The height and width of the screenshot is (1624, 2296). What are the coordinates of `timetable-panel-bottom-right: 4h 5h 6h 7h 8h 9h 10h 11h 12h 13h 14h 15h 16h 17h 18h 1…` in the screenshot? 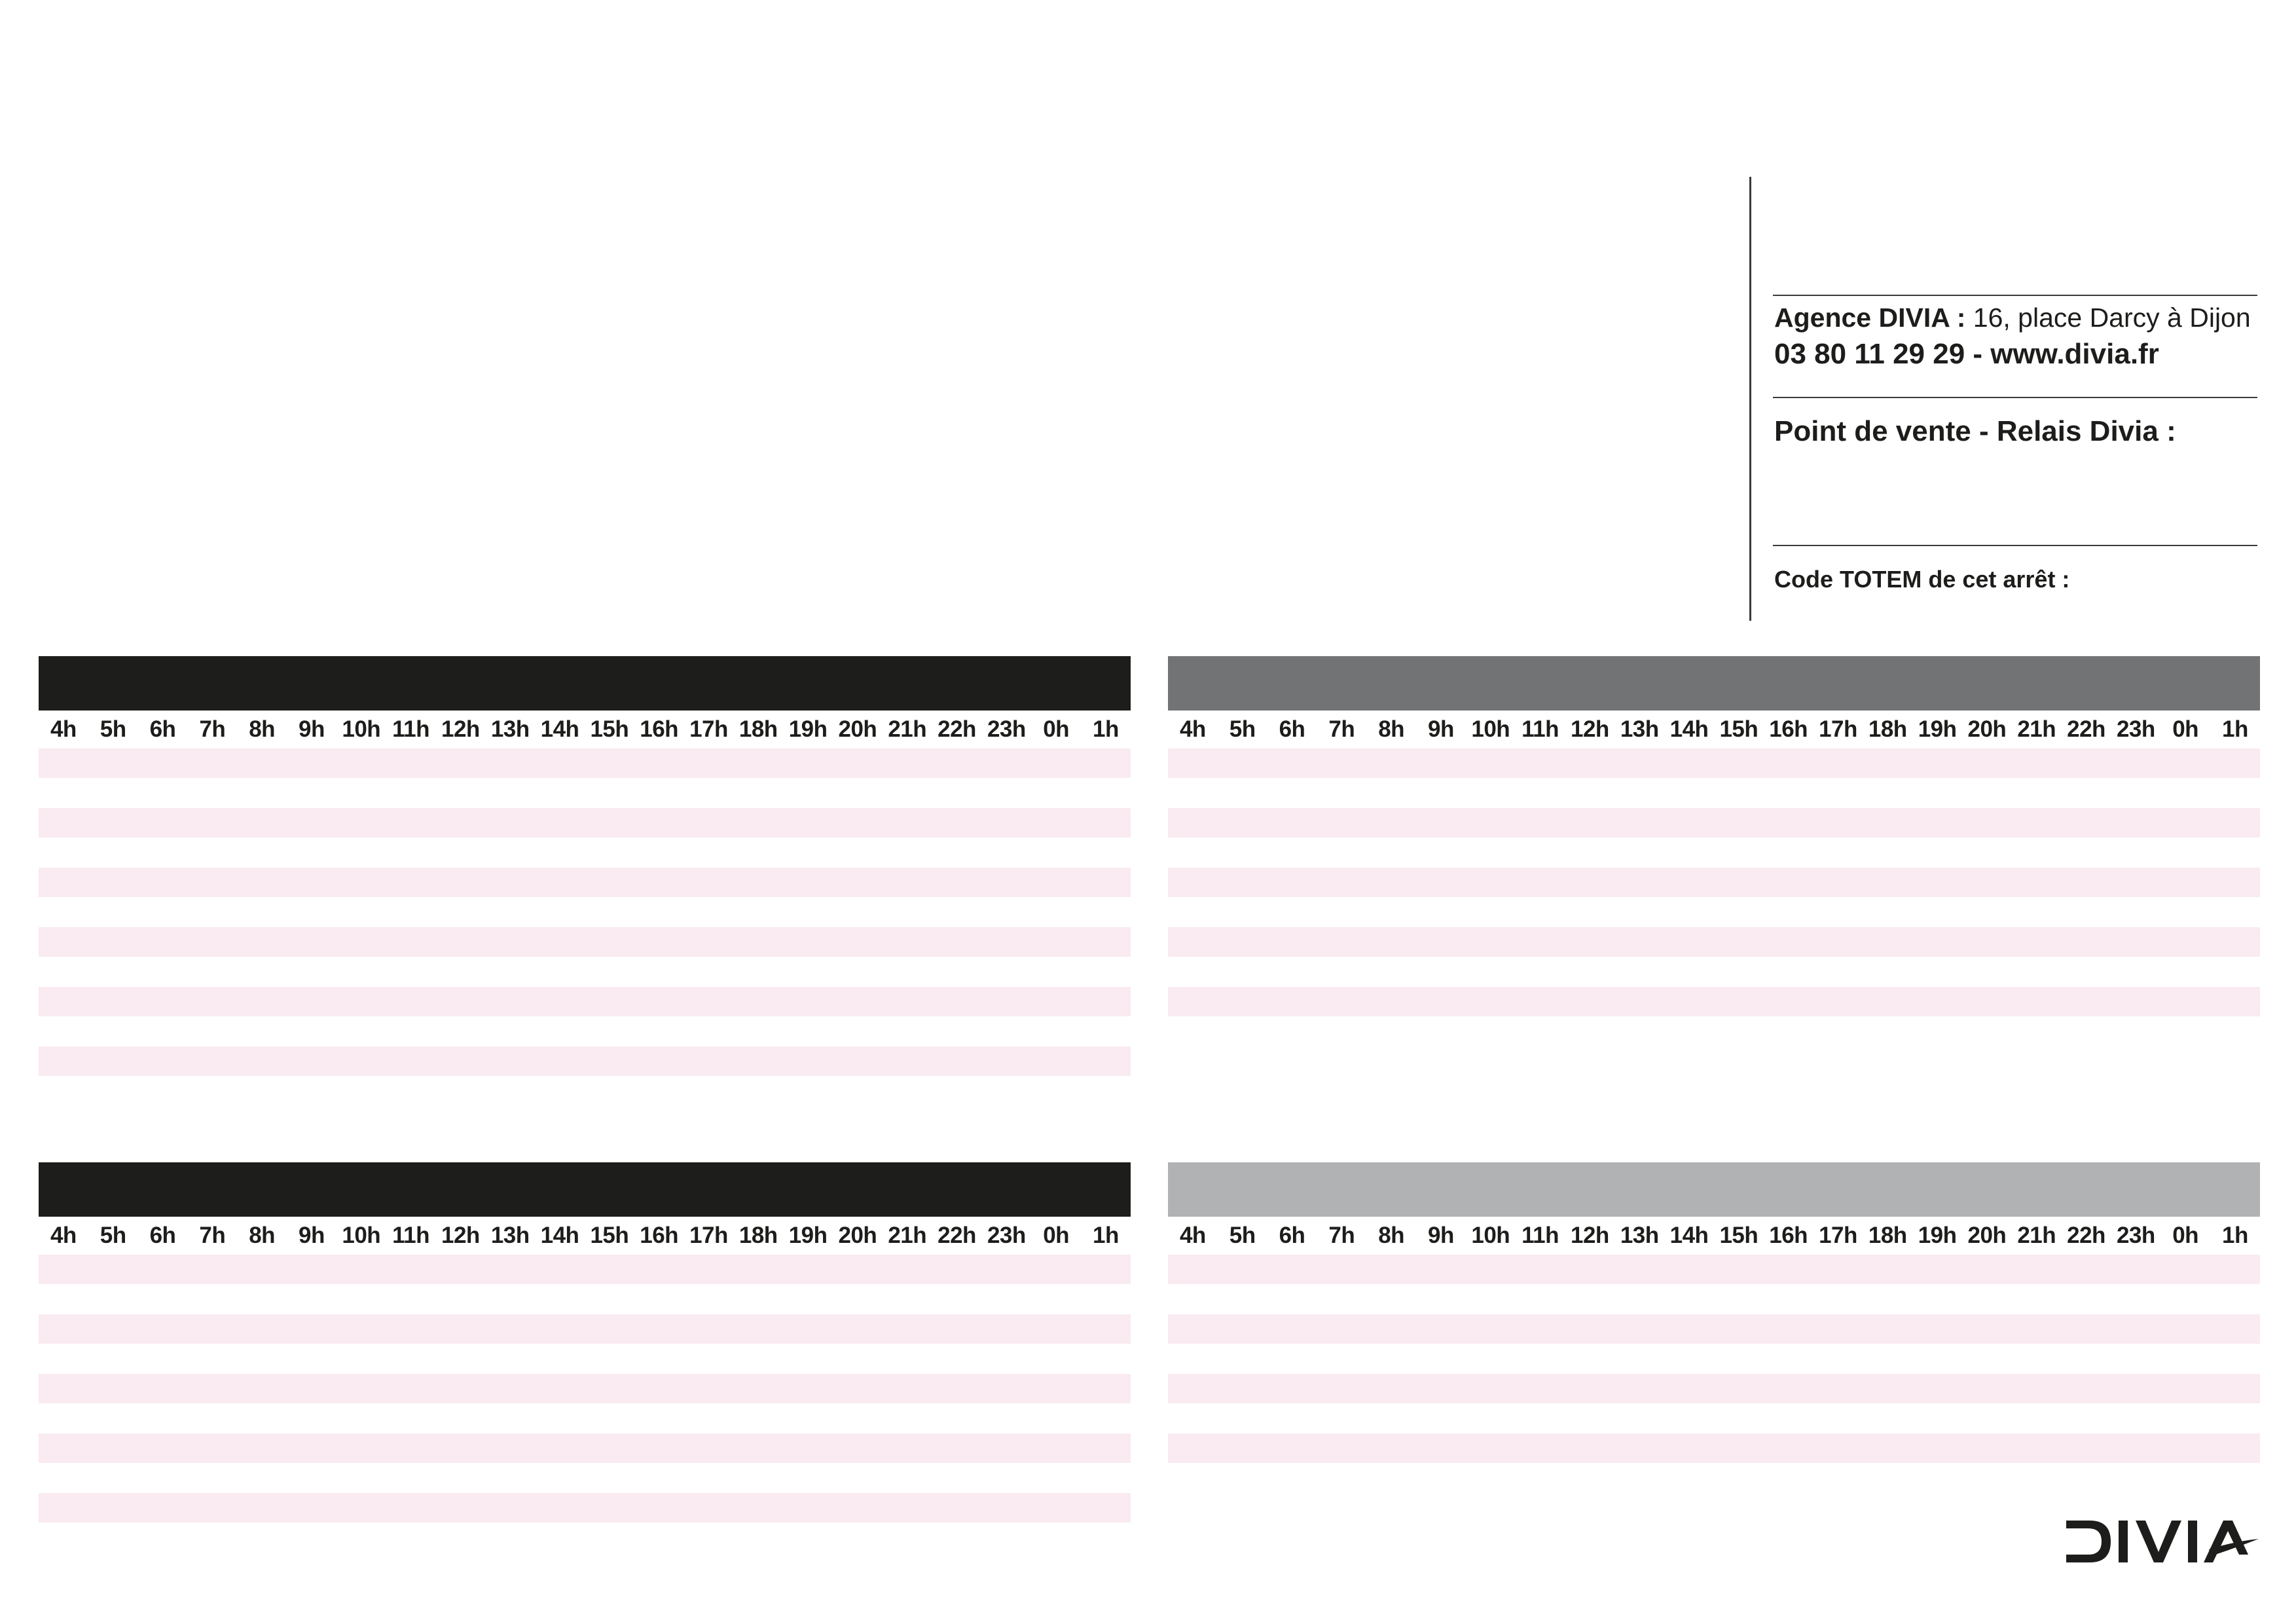 It's located at (1714, 1327).